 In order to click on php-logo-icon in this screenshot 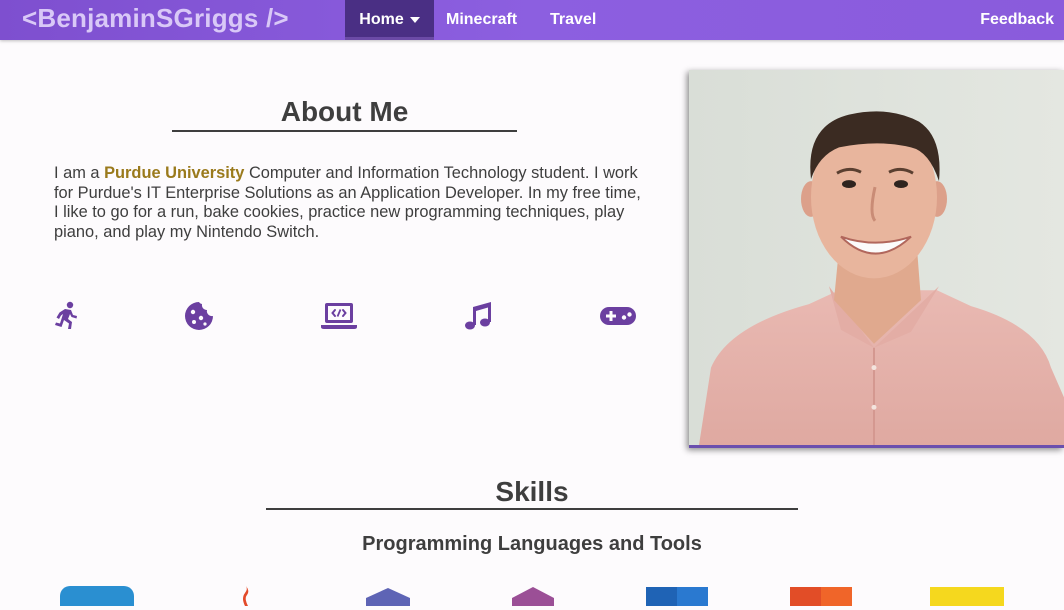, I will do `click(388, 596)`.